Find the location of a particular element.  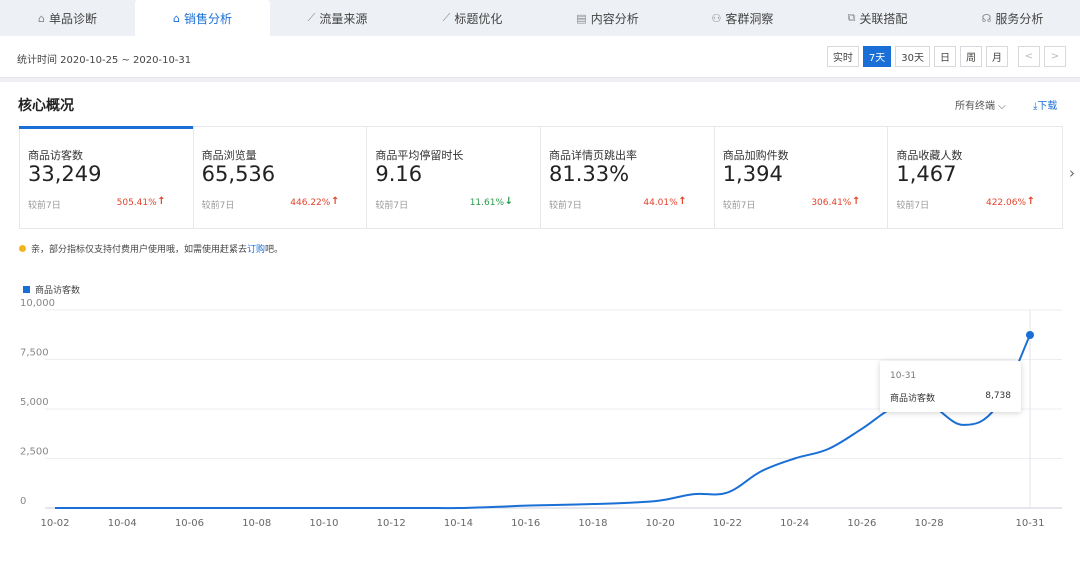

top-nav: ⌂ 单品诊断 ⌂ 销售分析 ⟋ 流量来源 ⟋ 标题优化 ▤ 内容分析 ⚇ 客群洞察 ⧉ 关联搭配 ☊ 服务分析 is located at coordinates (540, 18).